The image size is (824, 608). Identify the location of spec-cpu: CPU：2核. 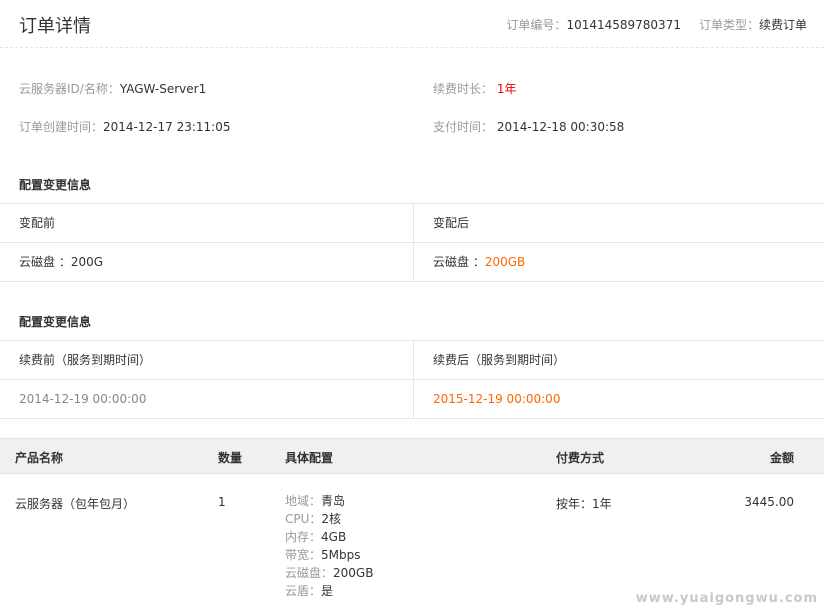
(313, 519).